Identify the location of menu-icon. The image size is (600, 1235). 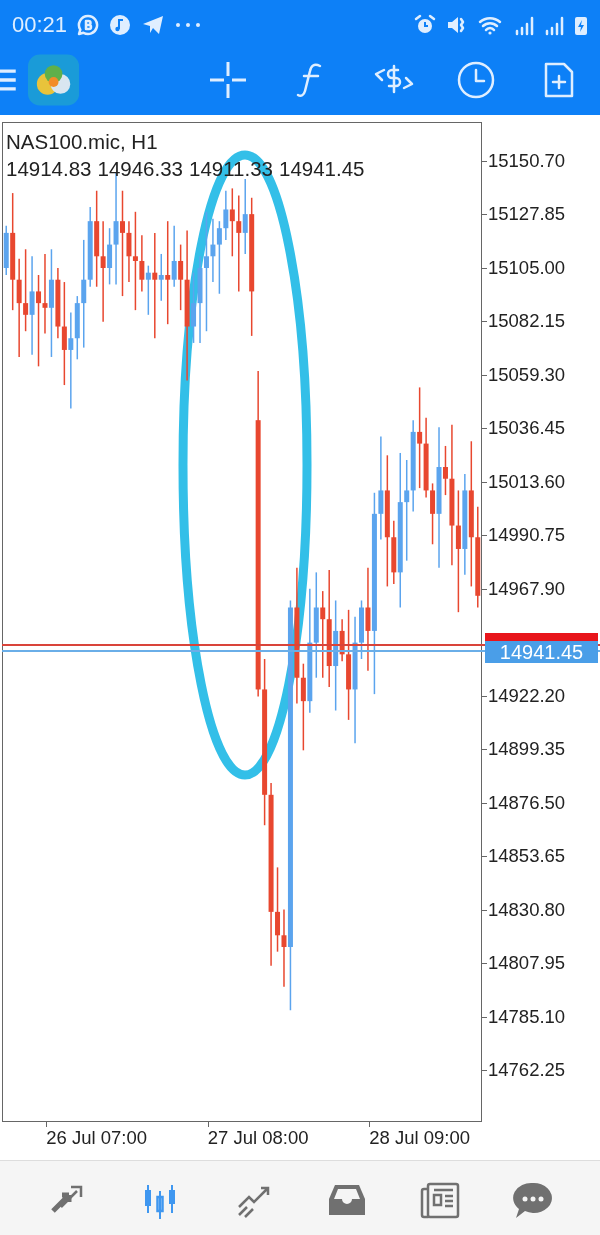
(9, 79).